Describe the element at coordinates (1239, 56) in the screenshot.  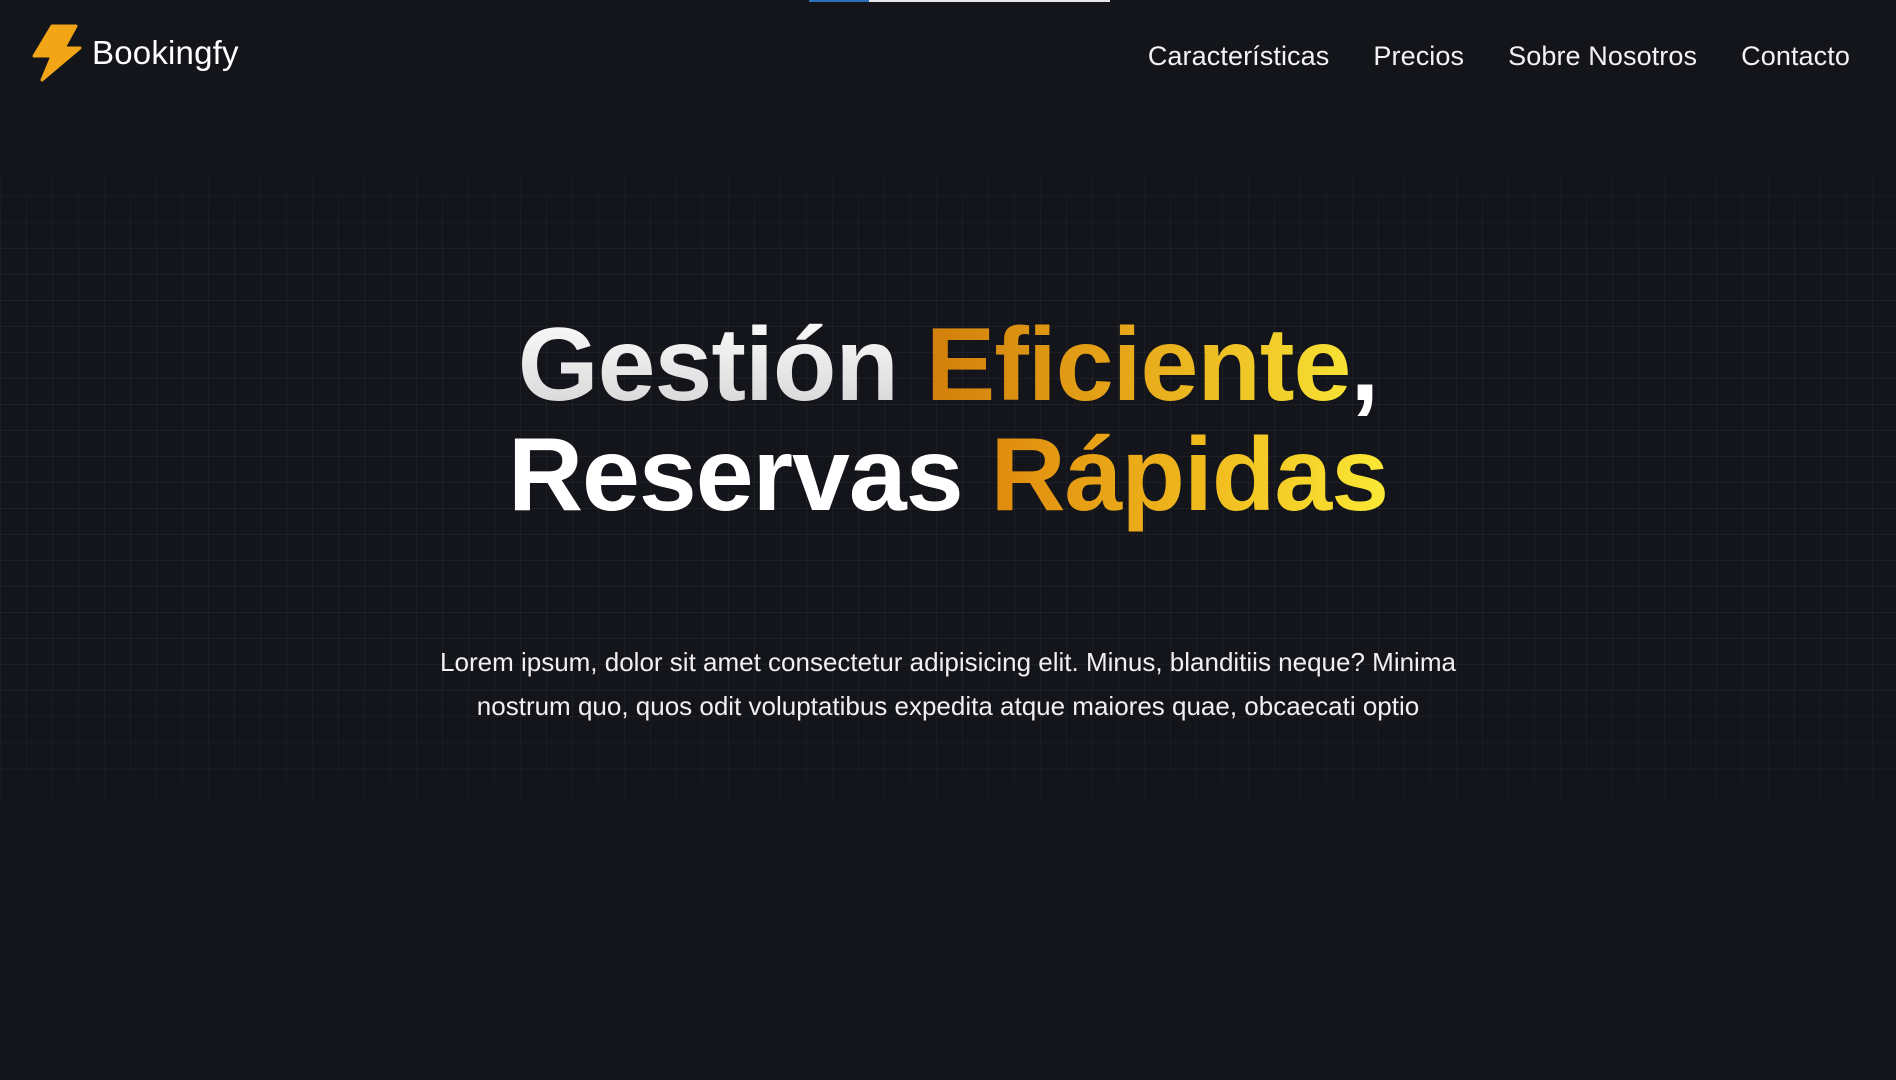
I see `nav-link-caracteristicas: Características` at that location.